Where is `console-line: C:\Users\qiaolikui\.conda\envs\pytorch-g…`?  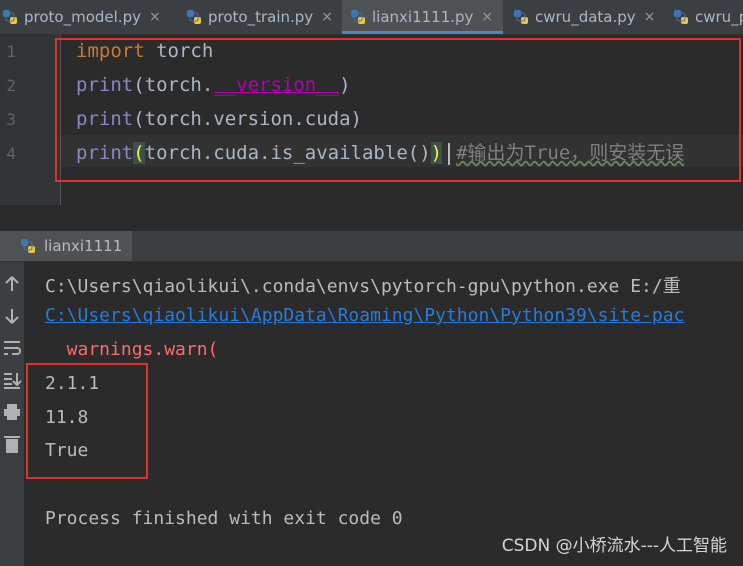
console-line: C:\Users\qiaolikui\.conda\envs\pytorch-g… is located at coordinates (363, 286).